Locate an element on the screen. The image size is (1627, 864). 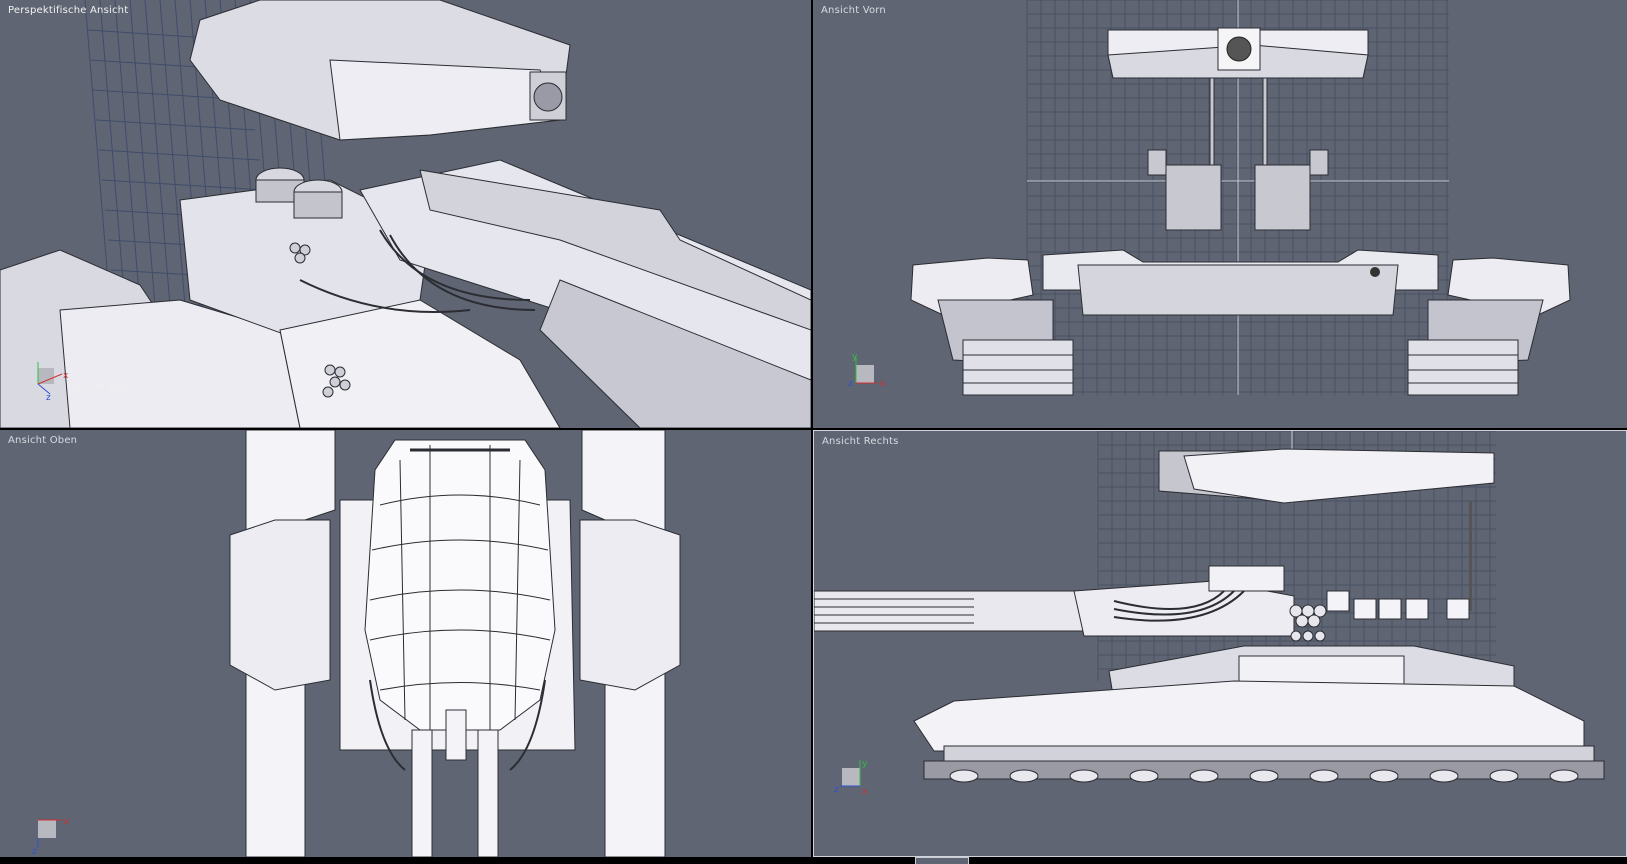
top-turret is located at coordinates (460, 585).